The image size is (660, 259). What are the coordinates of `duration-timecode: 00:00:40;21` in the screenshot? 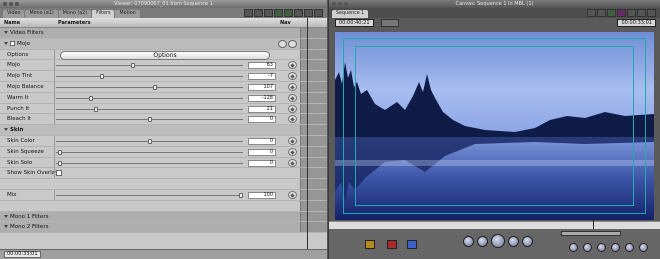 It's located at (354, 23).